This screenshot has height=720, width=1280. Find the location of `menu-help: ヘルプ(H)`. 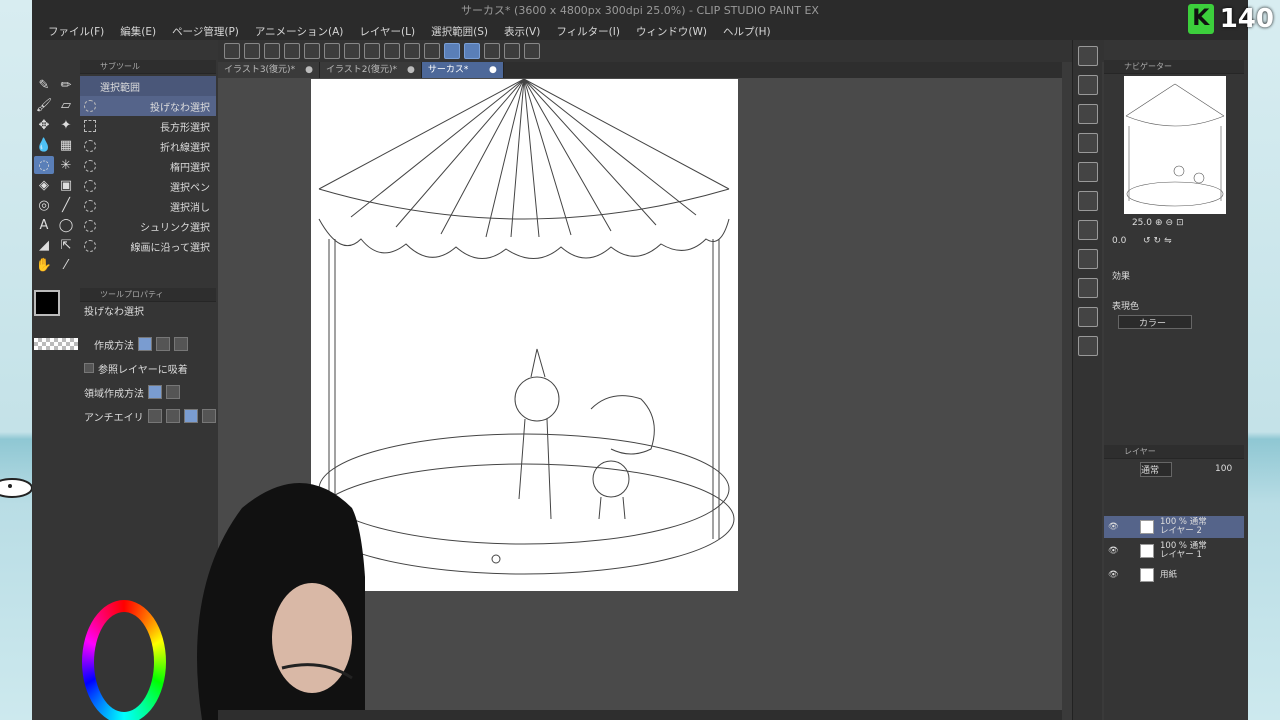

menu-help: ヘルプ(H) is located at coordinates (747, 31).